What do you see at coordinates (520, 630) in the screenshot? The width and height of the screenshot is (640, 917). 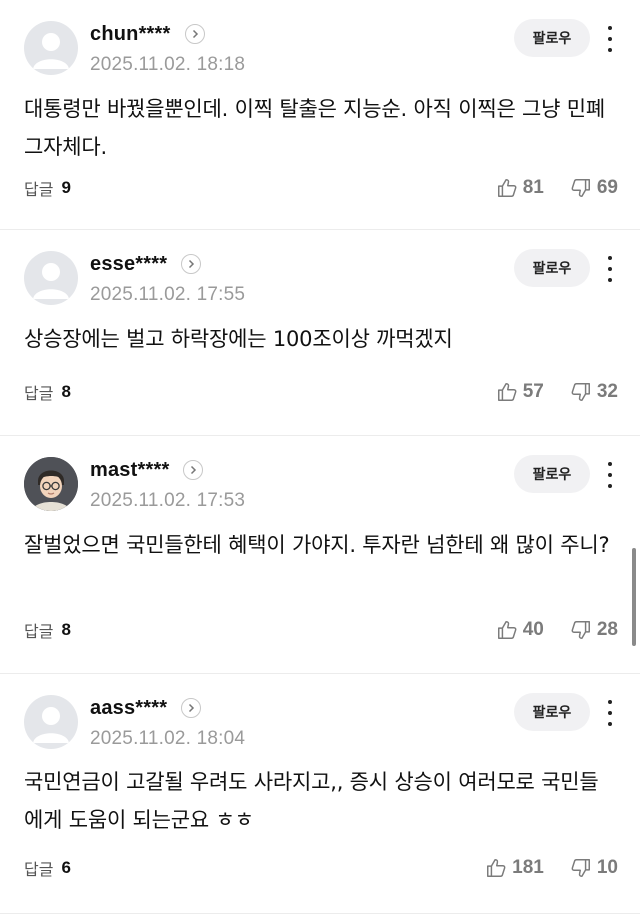 I see `like-button: 40` at bounding box center [520, 630].